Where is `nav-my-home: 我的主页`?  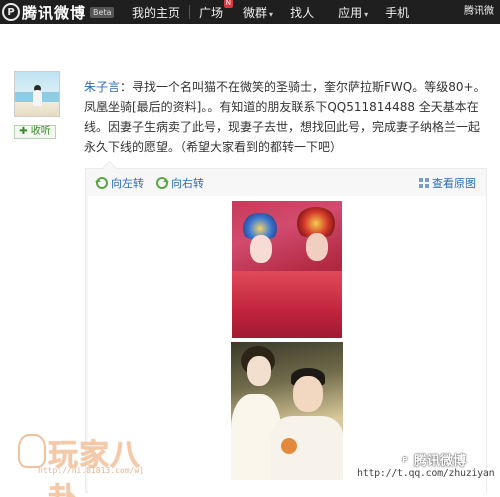 nav-my-home: 我的主页 is located at coordinates (156, 12).